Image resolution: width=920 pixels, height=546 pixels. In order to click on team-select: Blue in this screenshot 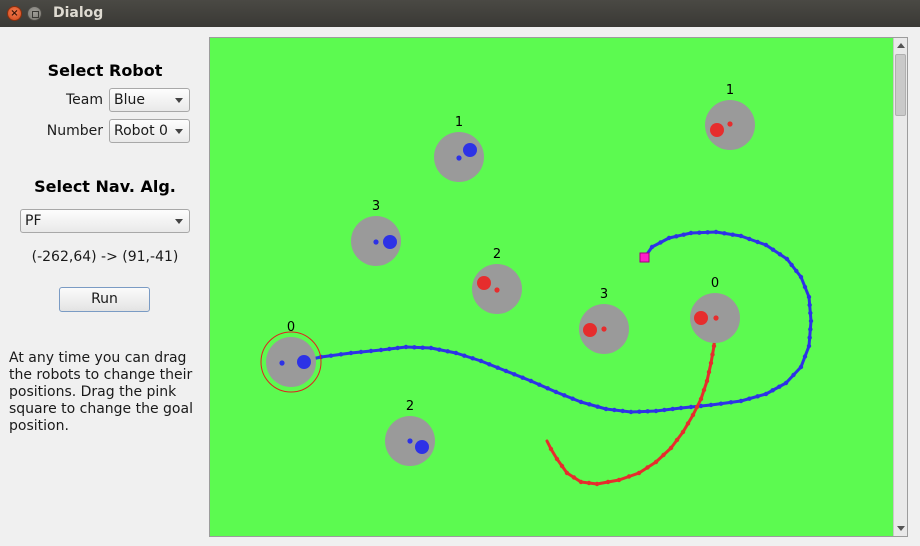, I will do `click(149, 100)`.